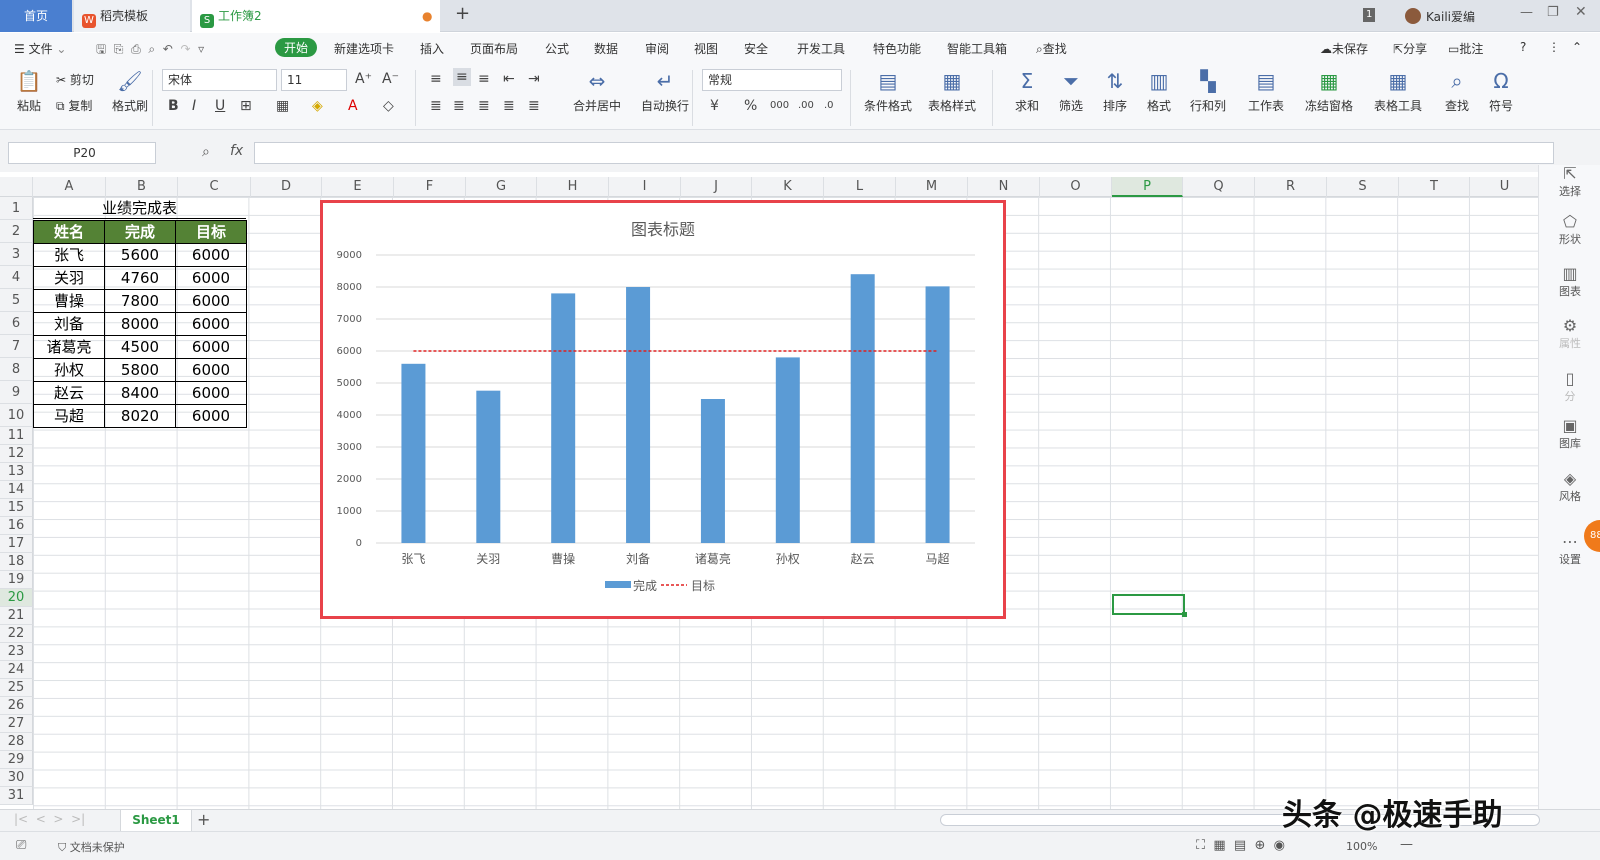 The height and width of the screenshot is (860, 1600). I want to click on panel-item-5: ▣ 图库, so click(1569, 434).